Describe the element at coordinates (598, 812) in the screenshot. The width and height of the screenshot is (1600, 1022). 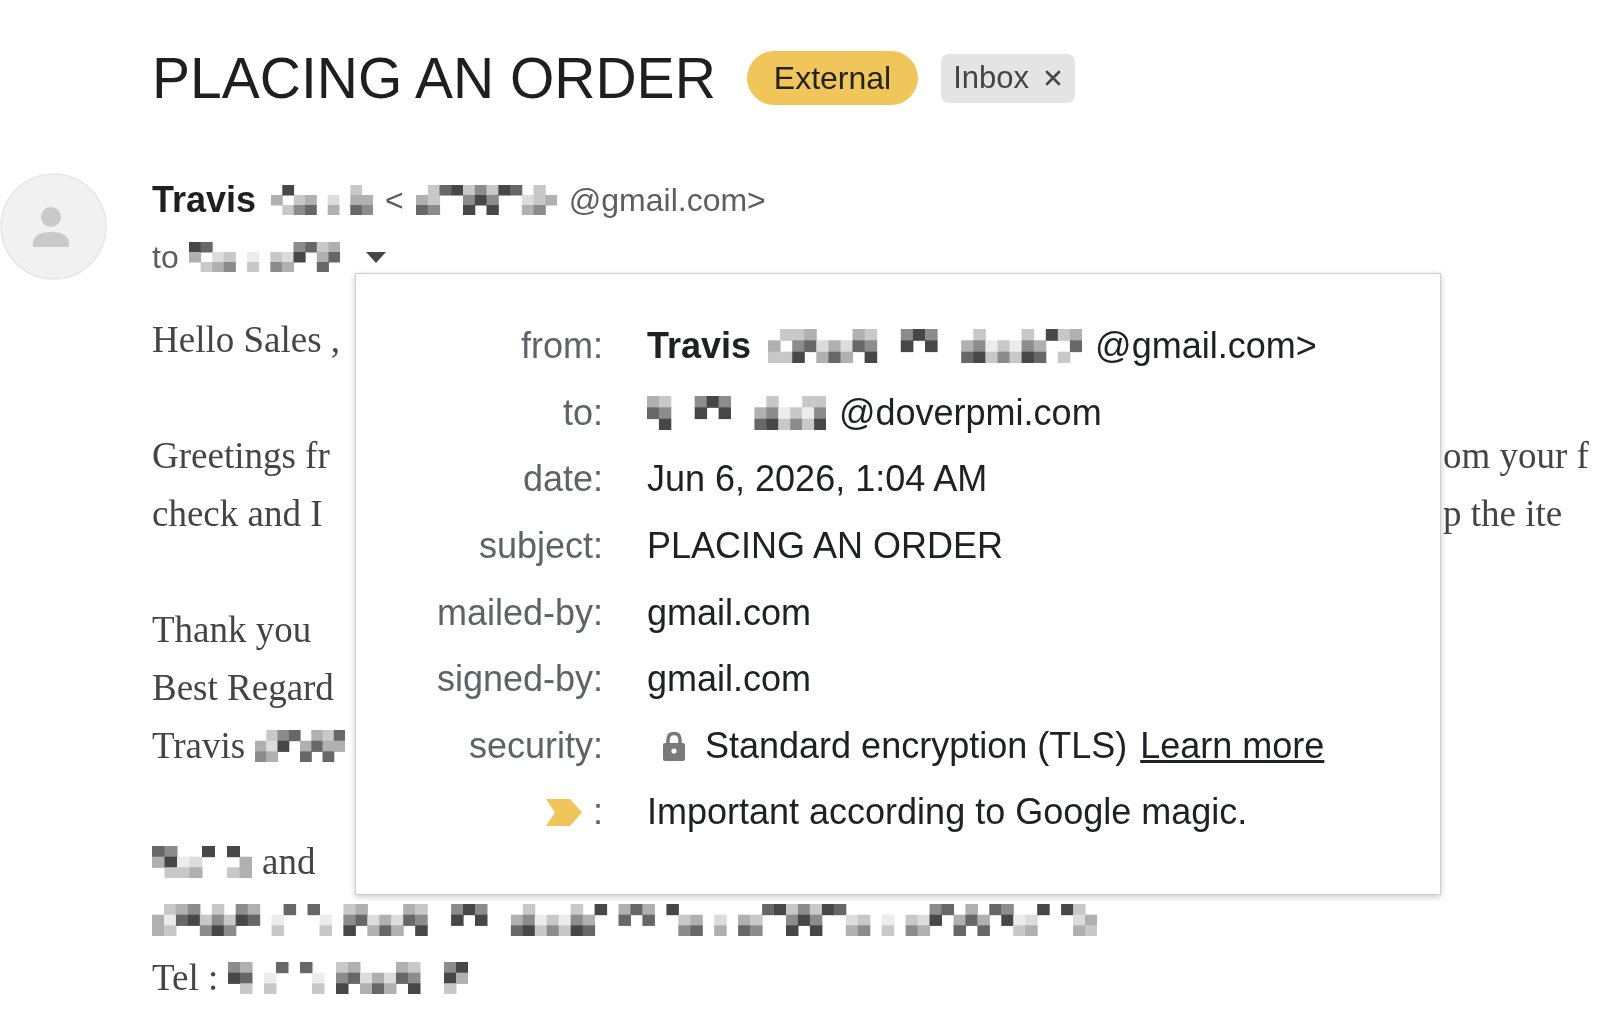
I see `detail-label: :` at that location.